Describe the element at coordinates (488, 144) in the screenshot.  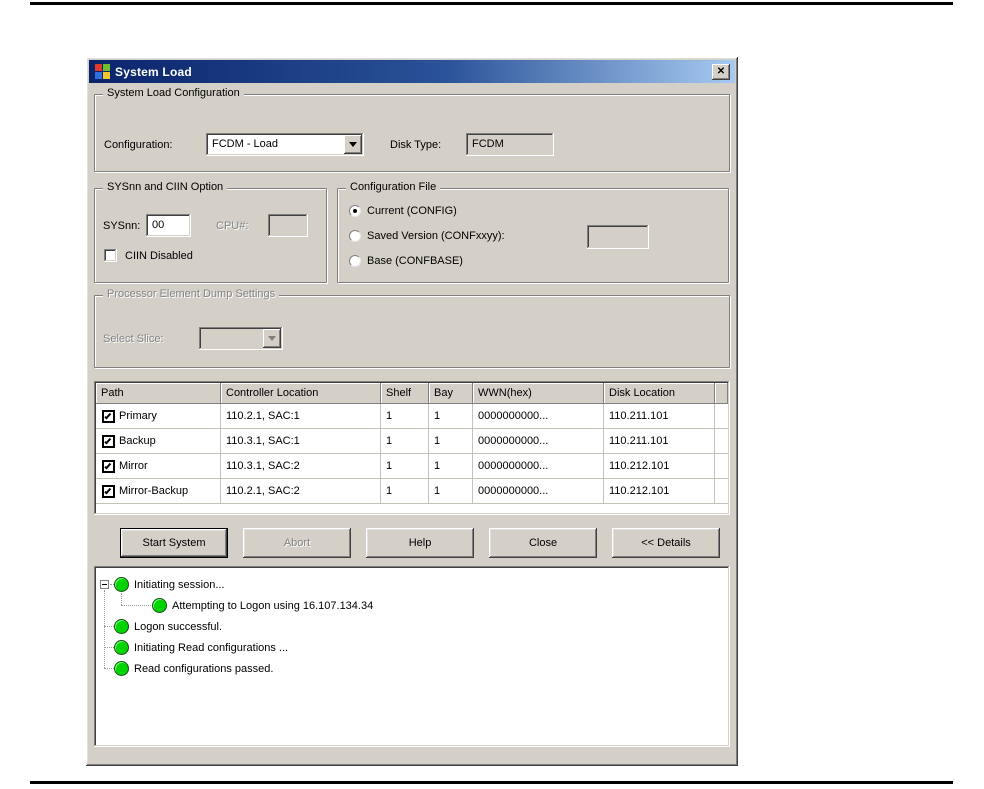
I see `disk-type-value: FCDM` at that location.